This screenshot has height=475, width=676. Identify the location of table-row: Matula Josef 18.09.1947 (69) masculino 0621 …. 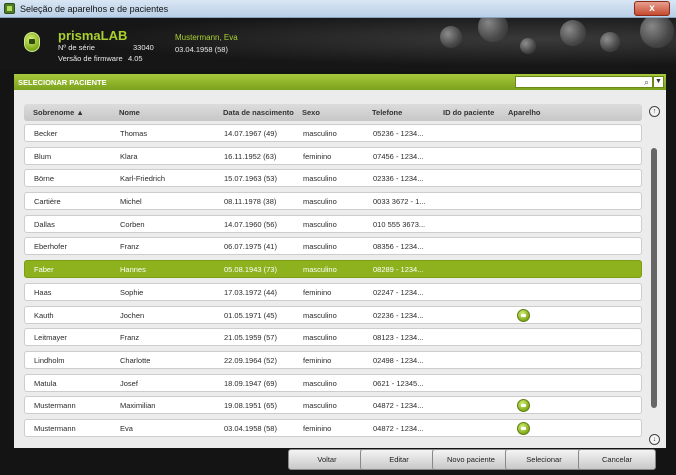
(333, 382).